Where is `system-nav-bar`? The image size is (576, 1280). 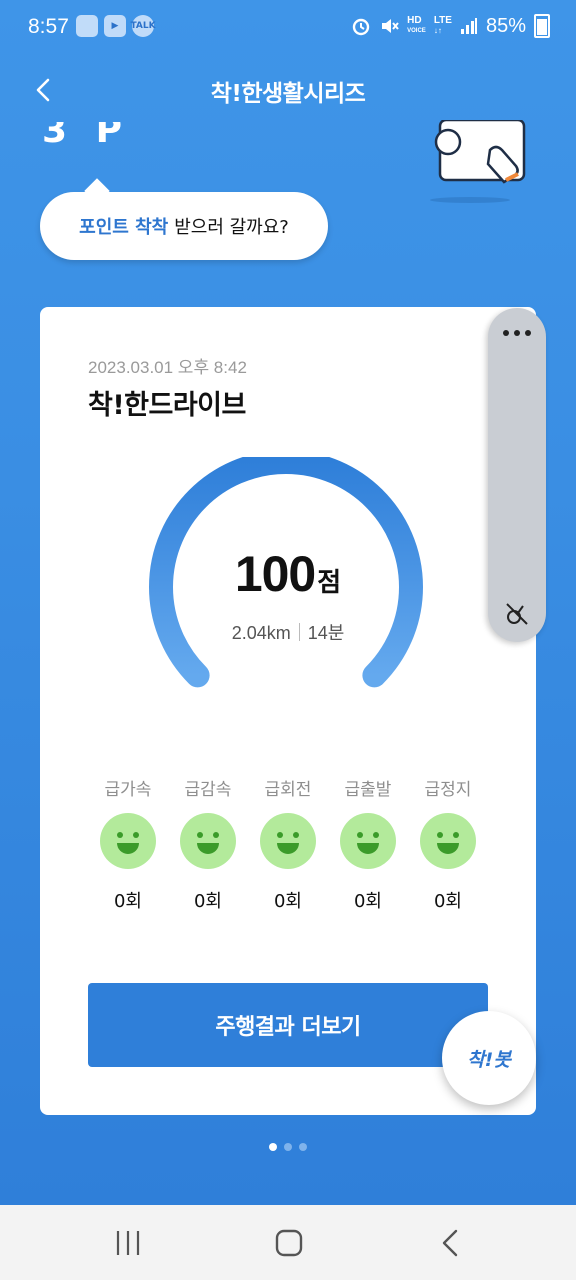
system-nav-bar is located at coordinates (288, 1242).